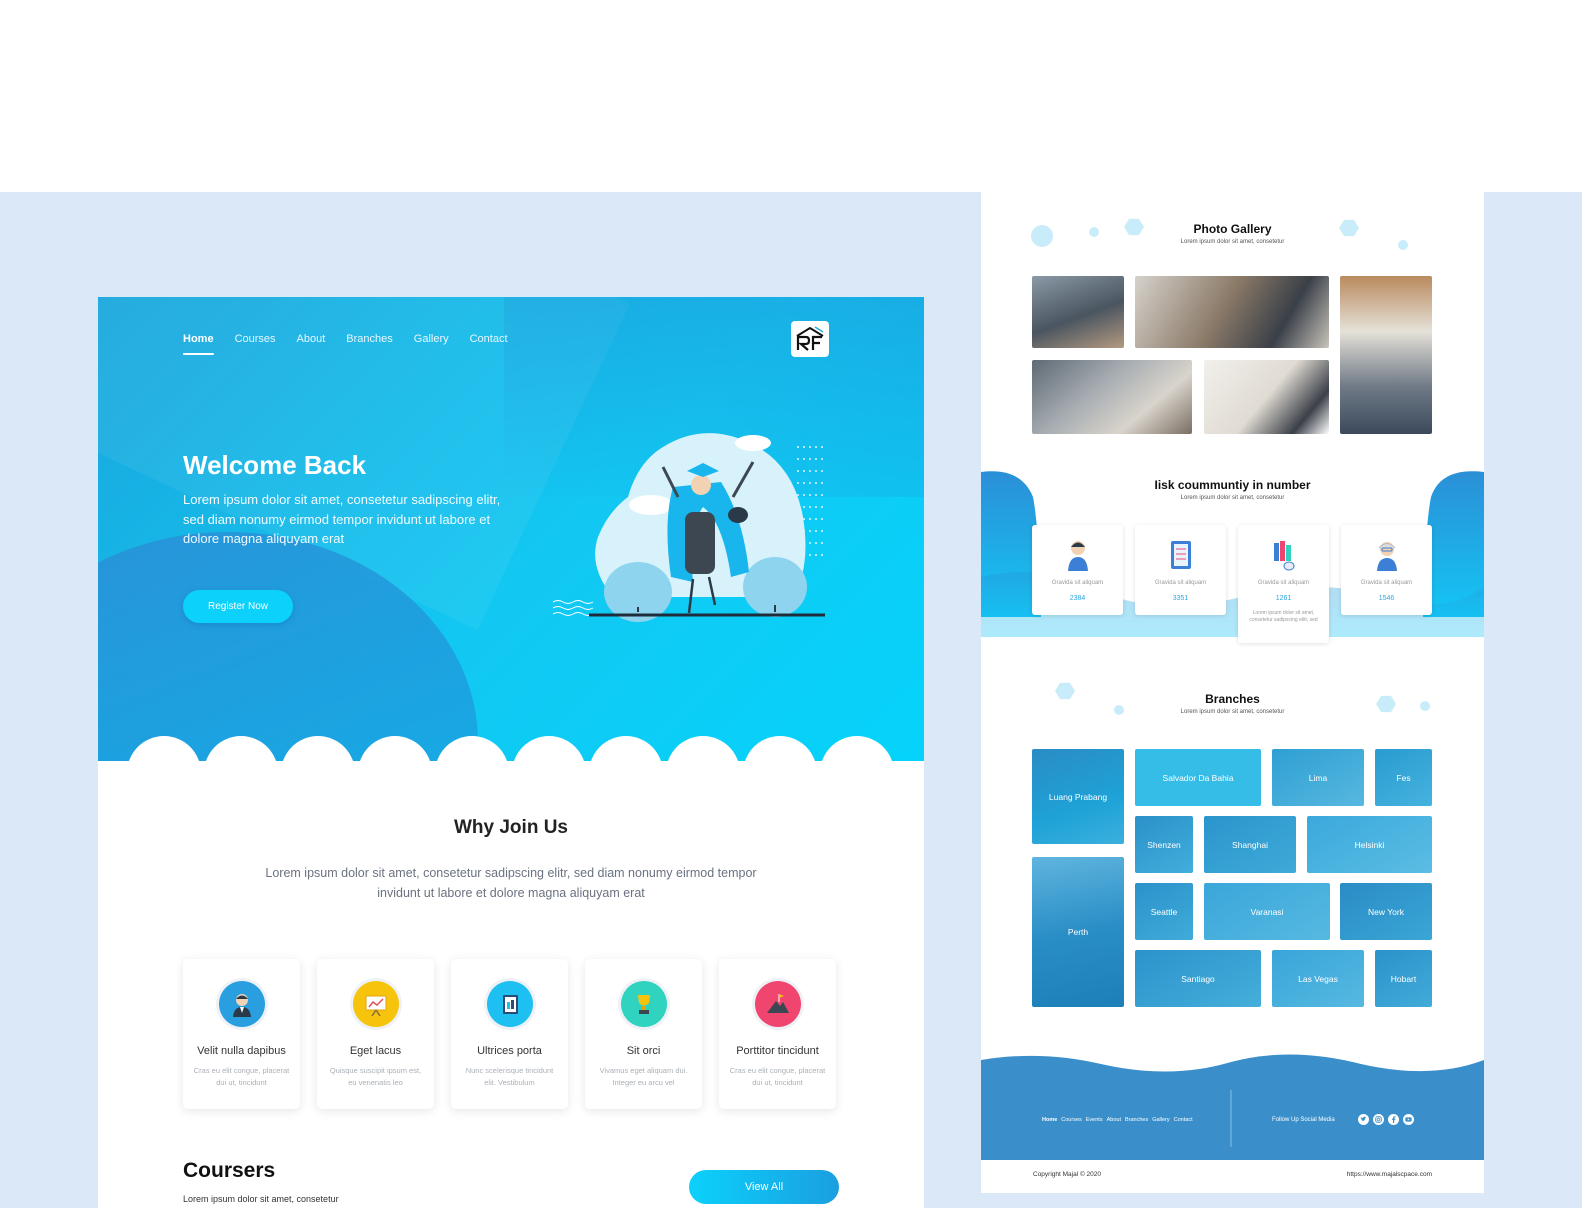 Image resolution: width=1582 pixels, height=1208 pixels. I want to click on logo-mark-icon, so click(810, 338).